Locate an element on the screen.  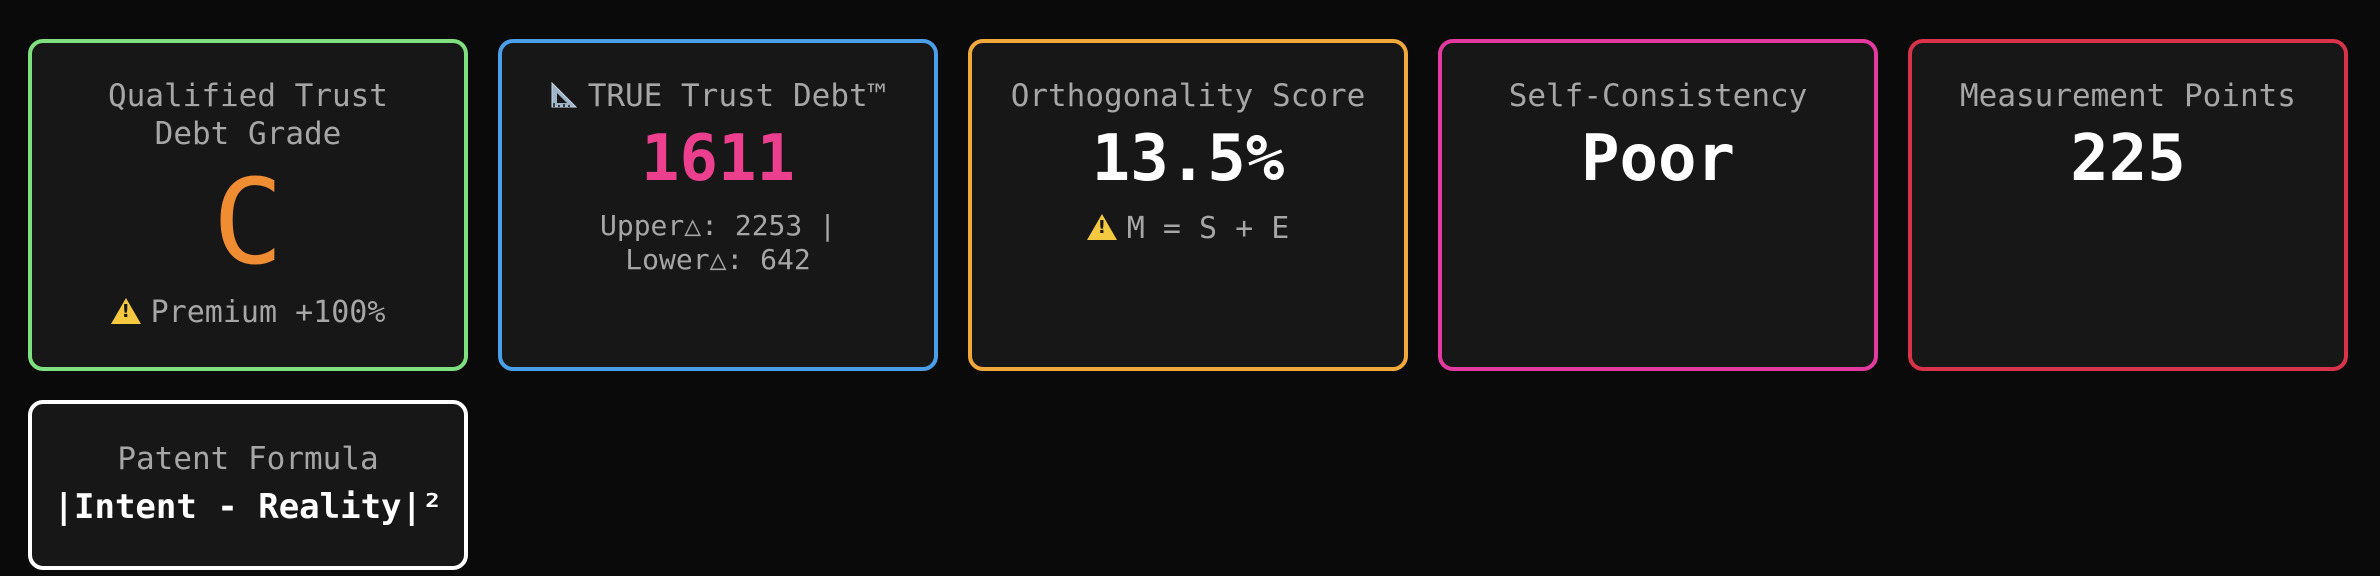
true-debt-card-title: TRUE Trust Debt™ is located at coordinates (718, 96).